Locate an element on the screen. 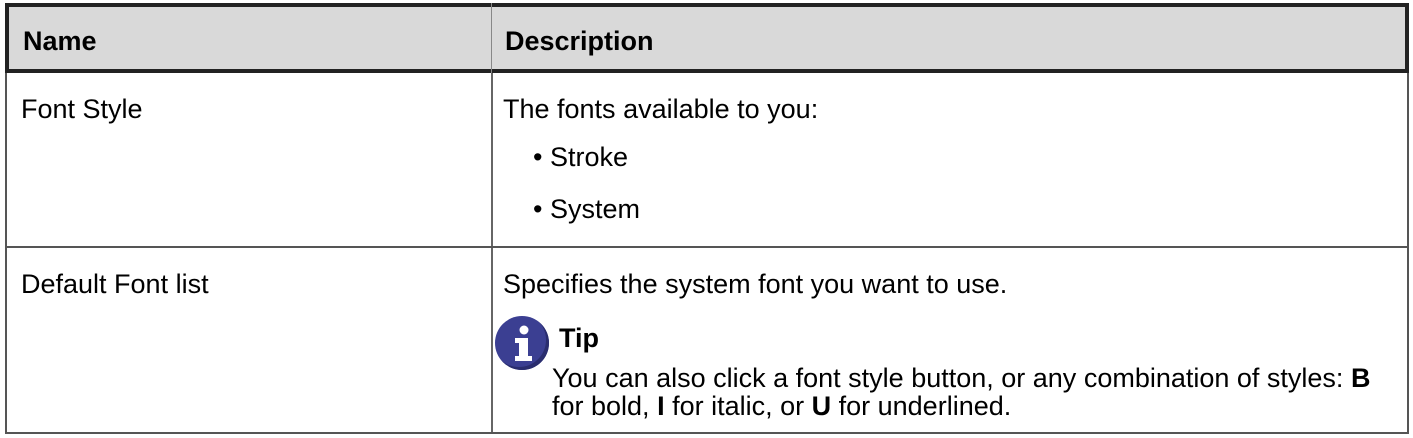 This screenshot has width=1413, height=438. row-name-font-style: Font Style is located at coordinates (82, 109).